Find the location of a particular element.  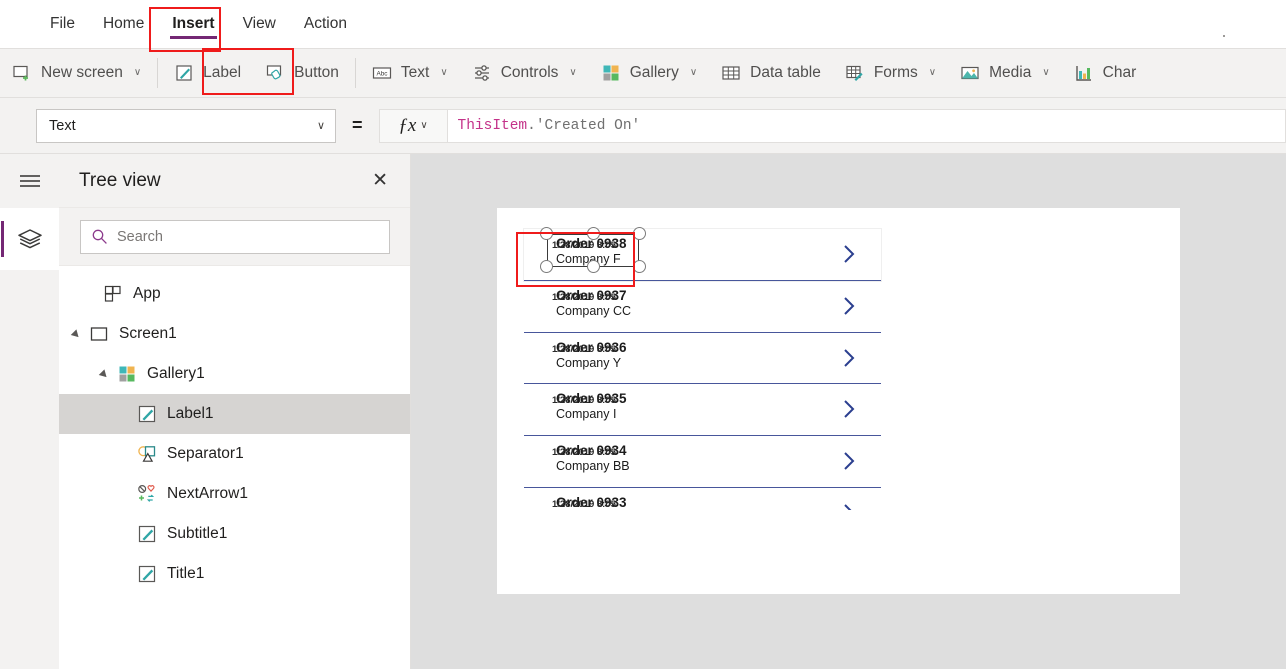

formula-input: ThisItem .'Created On' is located at coordinates (866, 125).